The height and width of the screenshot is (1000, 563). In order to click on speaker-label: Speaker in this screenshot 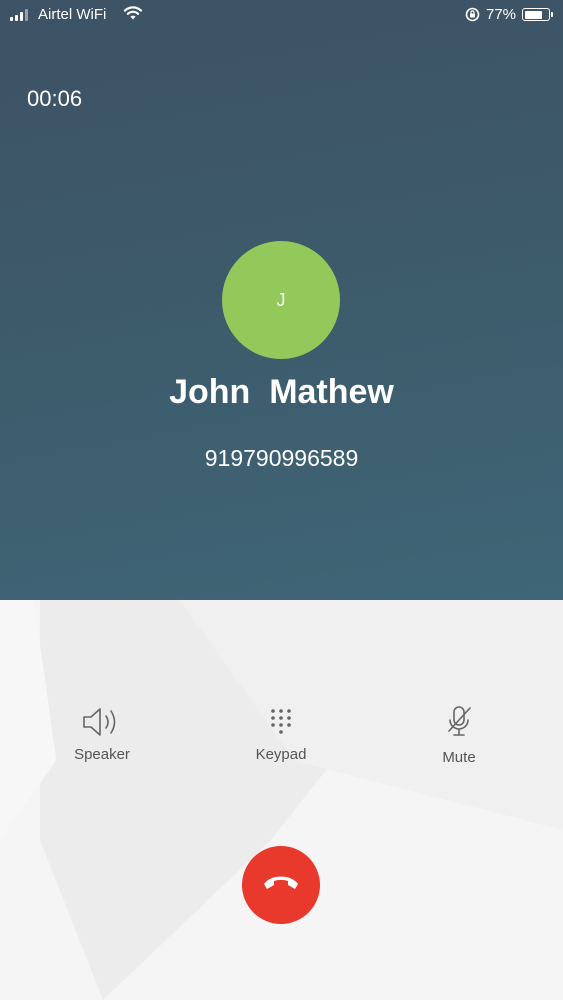, I will do `click(102, 754)`.